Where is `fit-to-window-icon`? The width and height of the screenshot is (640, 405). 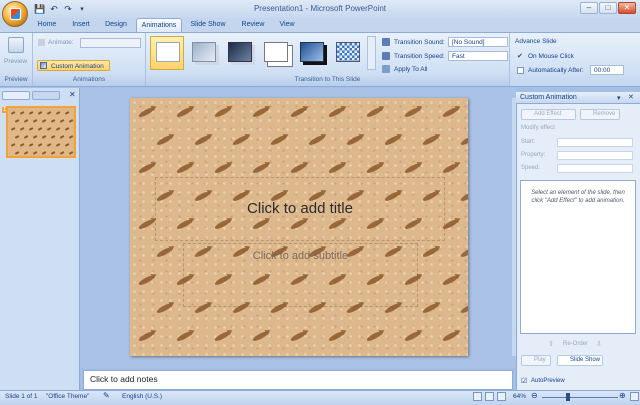
fit-to-window-icon is located at coordinates (634, 396).